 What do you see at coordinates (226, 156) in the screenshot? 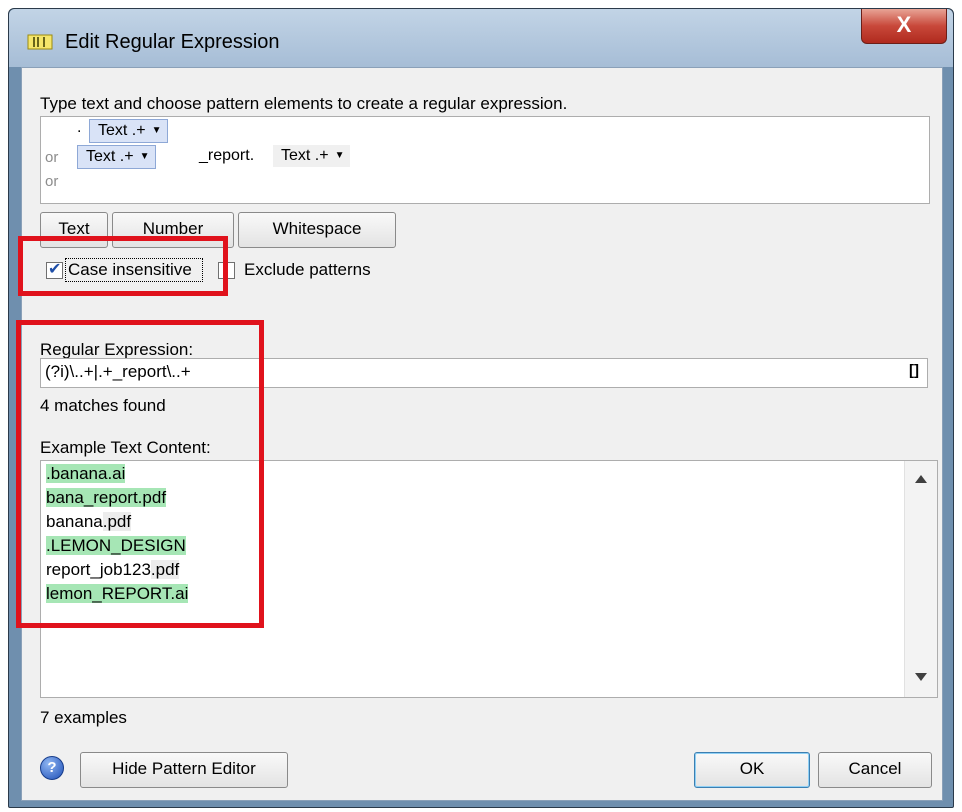
I see `pattern-literal-report: _report.` at bounding box center [226, 156].